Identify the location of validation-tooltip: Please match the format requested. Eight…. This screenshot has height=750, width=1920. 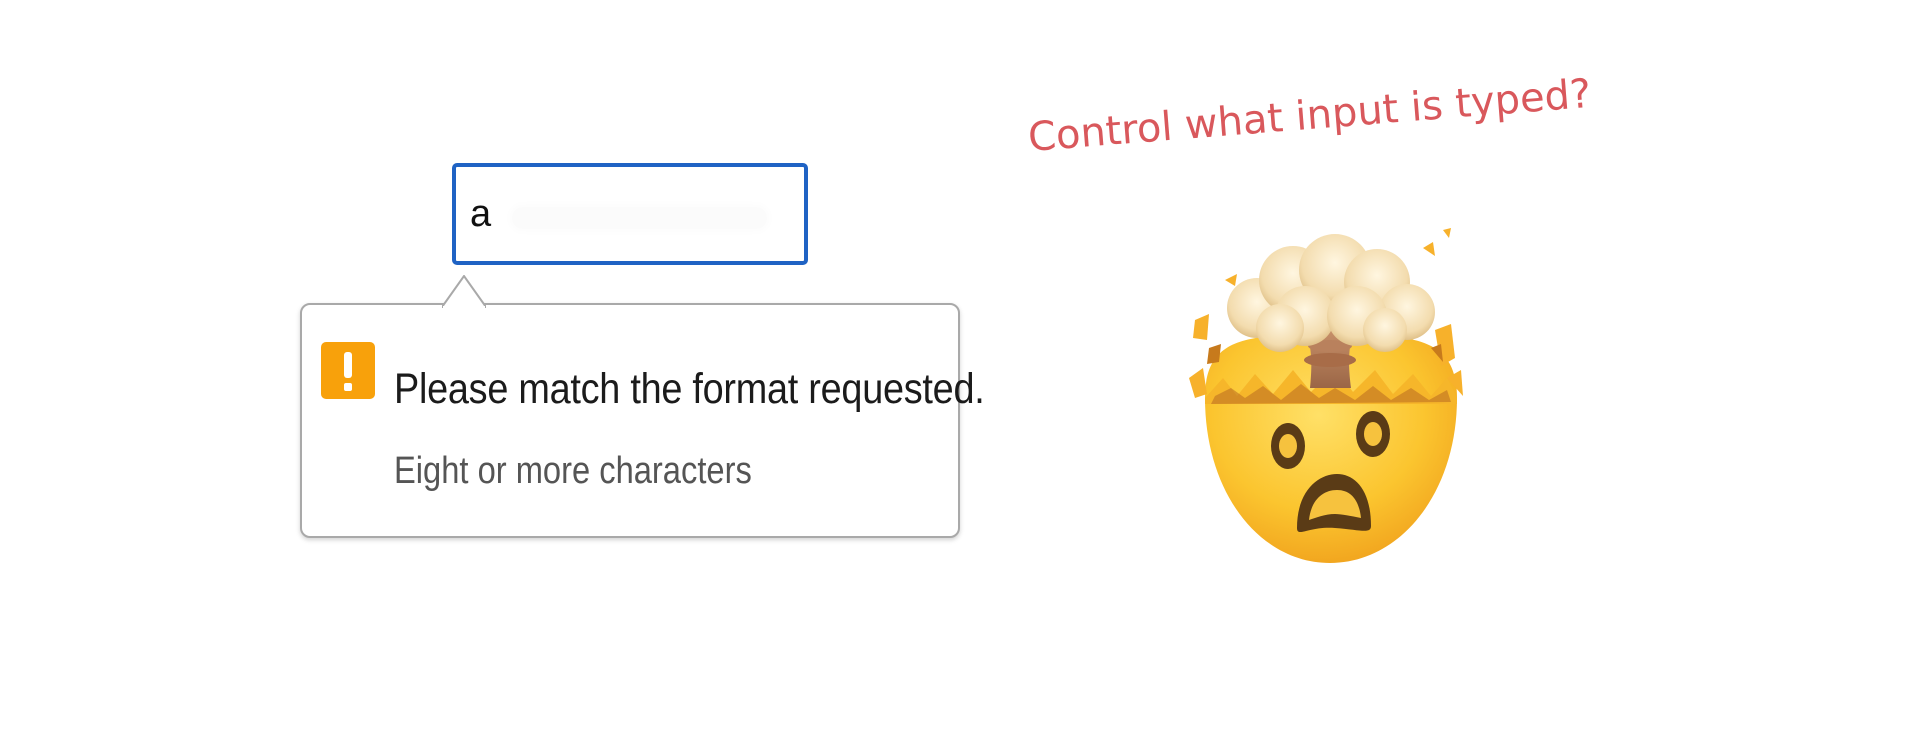
(642, 406).